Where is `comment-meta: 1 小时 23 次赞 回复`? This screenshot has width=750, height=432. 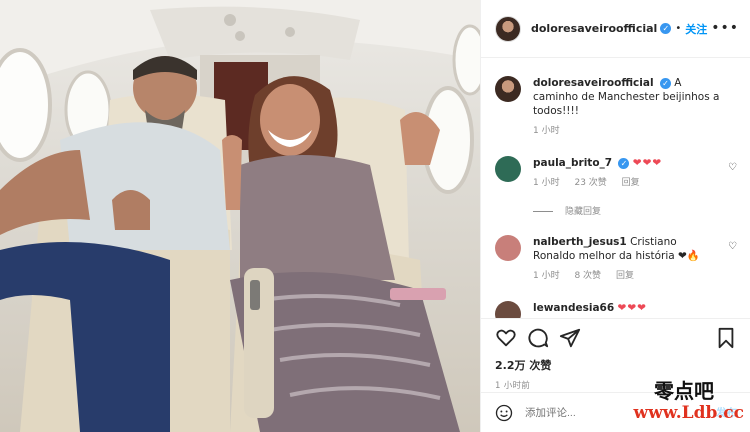 comment-meta: 1 小时 23 次赞 回复 is located at coordinates (627, 183).